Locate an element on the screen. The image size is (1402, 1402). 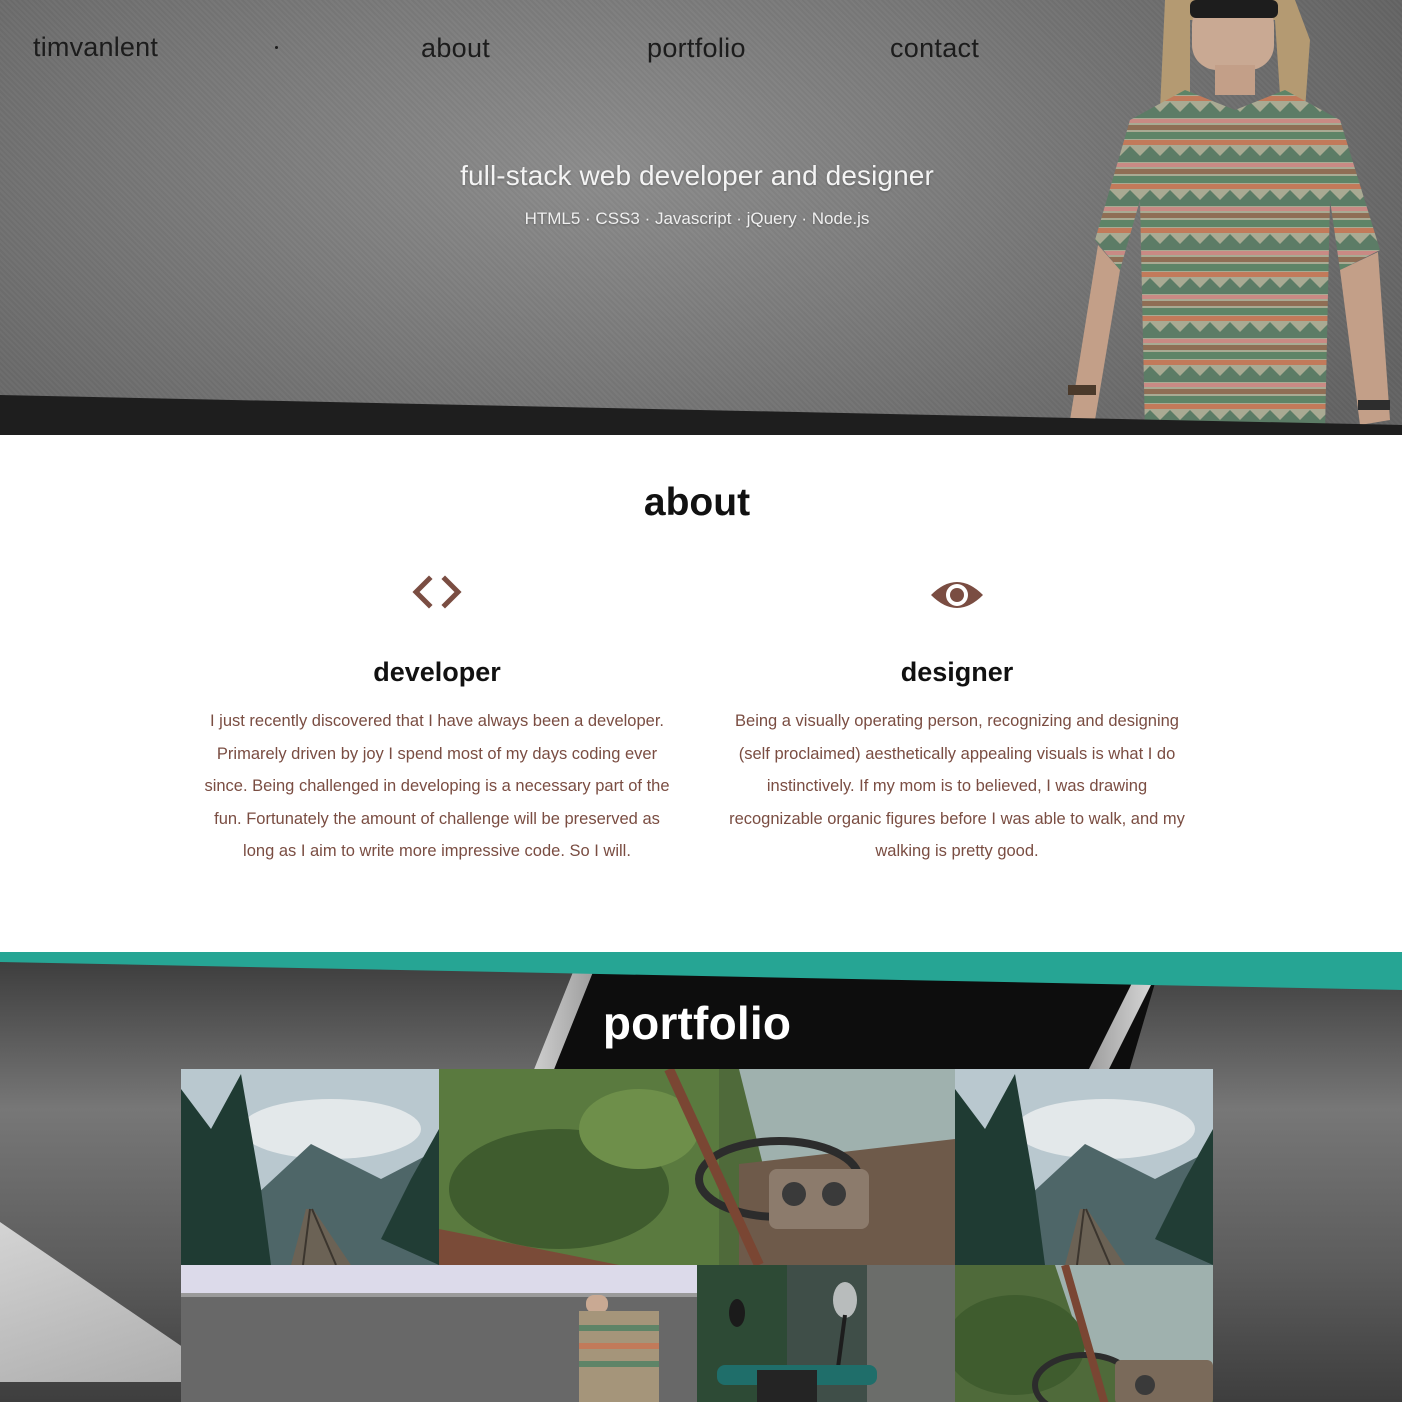
about-heading: about is located at coordinates (697, 502).